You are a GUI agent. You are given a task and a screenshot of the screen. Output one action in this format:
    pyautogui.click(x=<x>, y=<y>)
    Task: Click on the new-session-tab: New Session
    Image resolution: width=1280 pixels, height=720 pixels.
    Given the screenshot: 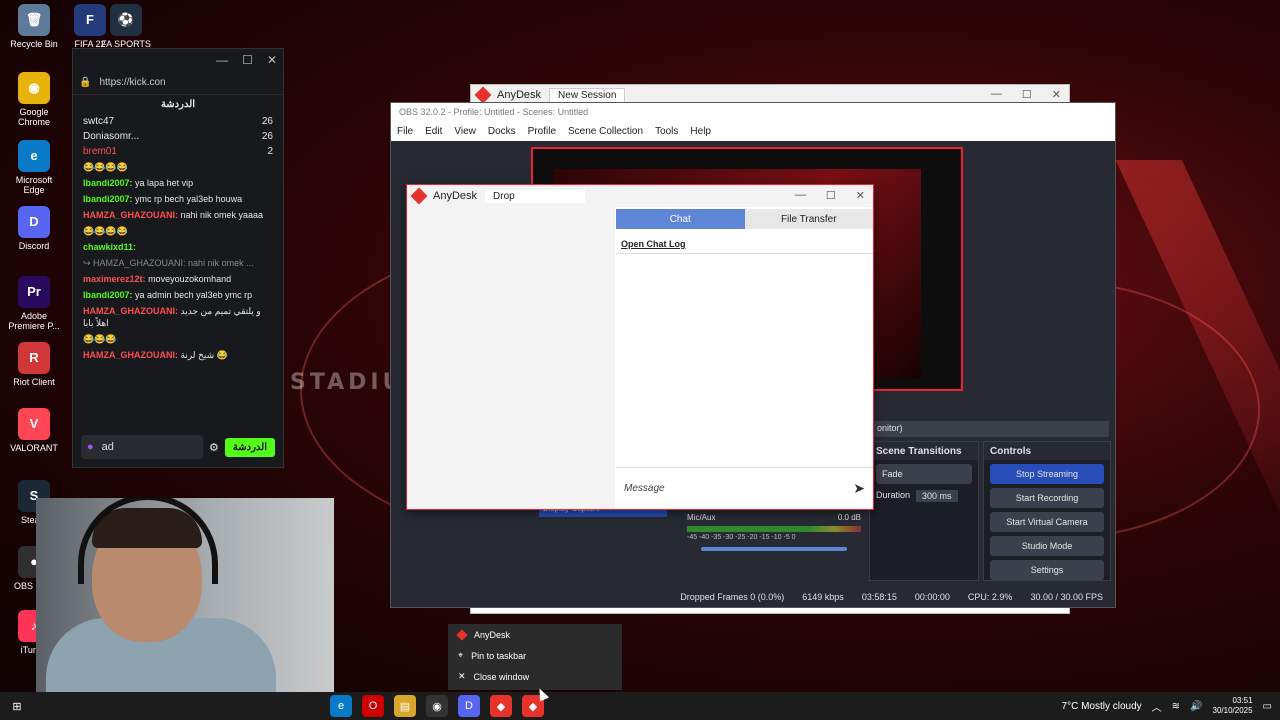 What is the action you would take?
    pyautogui.click(x=587, y=95)
    